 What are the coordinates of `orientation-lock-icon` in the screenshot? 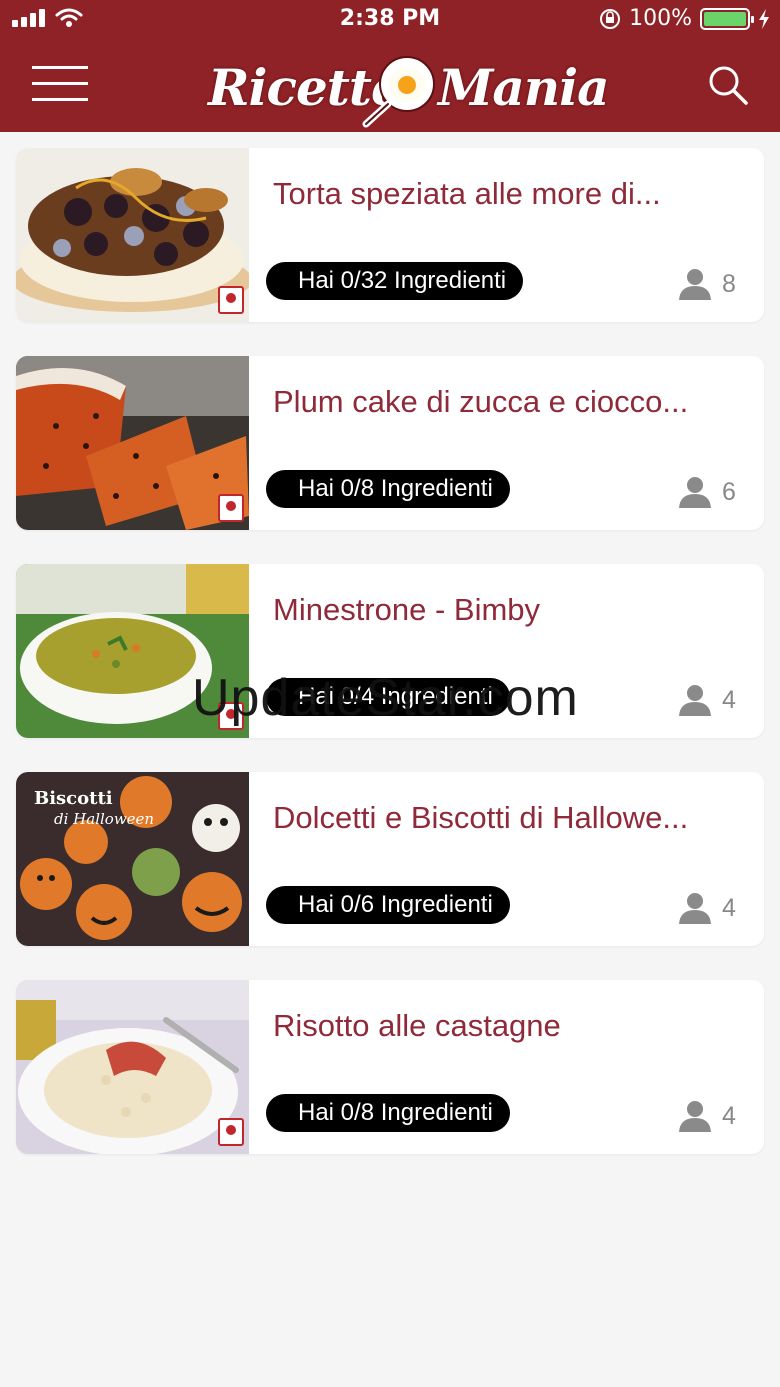 It's located at (610, 18).